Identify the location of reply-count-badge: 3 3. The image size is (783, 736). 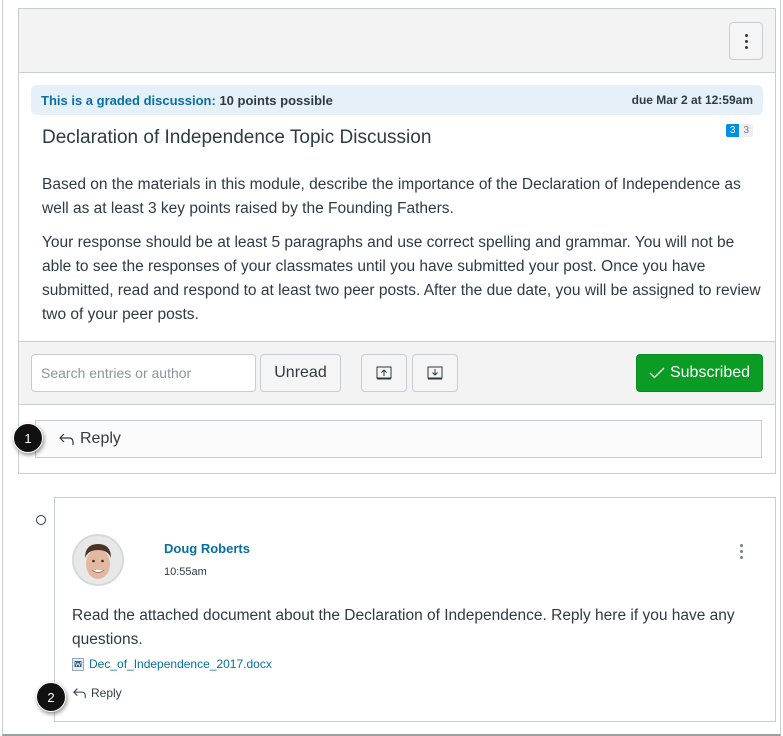
(739, 130).